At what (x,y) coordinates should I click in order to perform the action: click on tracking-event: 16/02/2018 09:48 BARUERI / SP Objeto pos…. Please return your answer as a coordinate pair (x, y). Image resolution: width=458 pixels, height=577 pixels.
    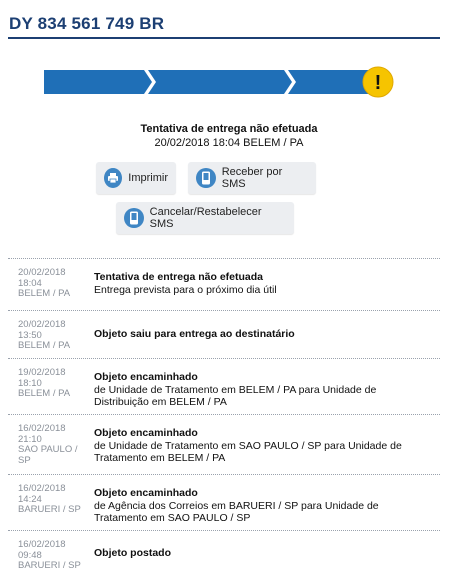
    Looking at the image, I should click on (224, 553).